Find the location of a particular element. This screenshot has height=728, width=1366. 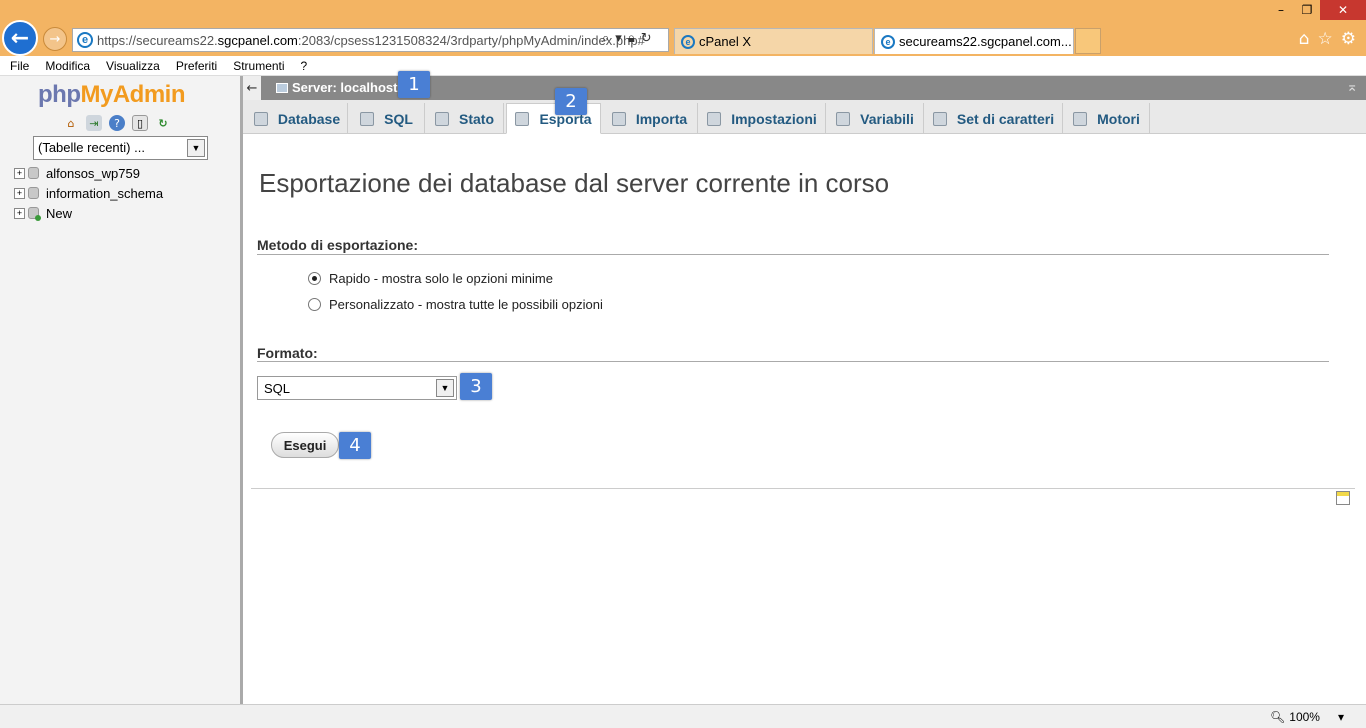

menu-file: File is located at coordinates (18, 66).